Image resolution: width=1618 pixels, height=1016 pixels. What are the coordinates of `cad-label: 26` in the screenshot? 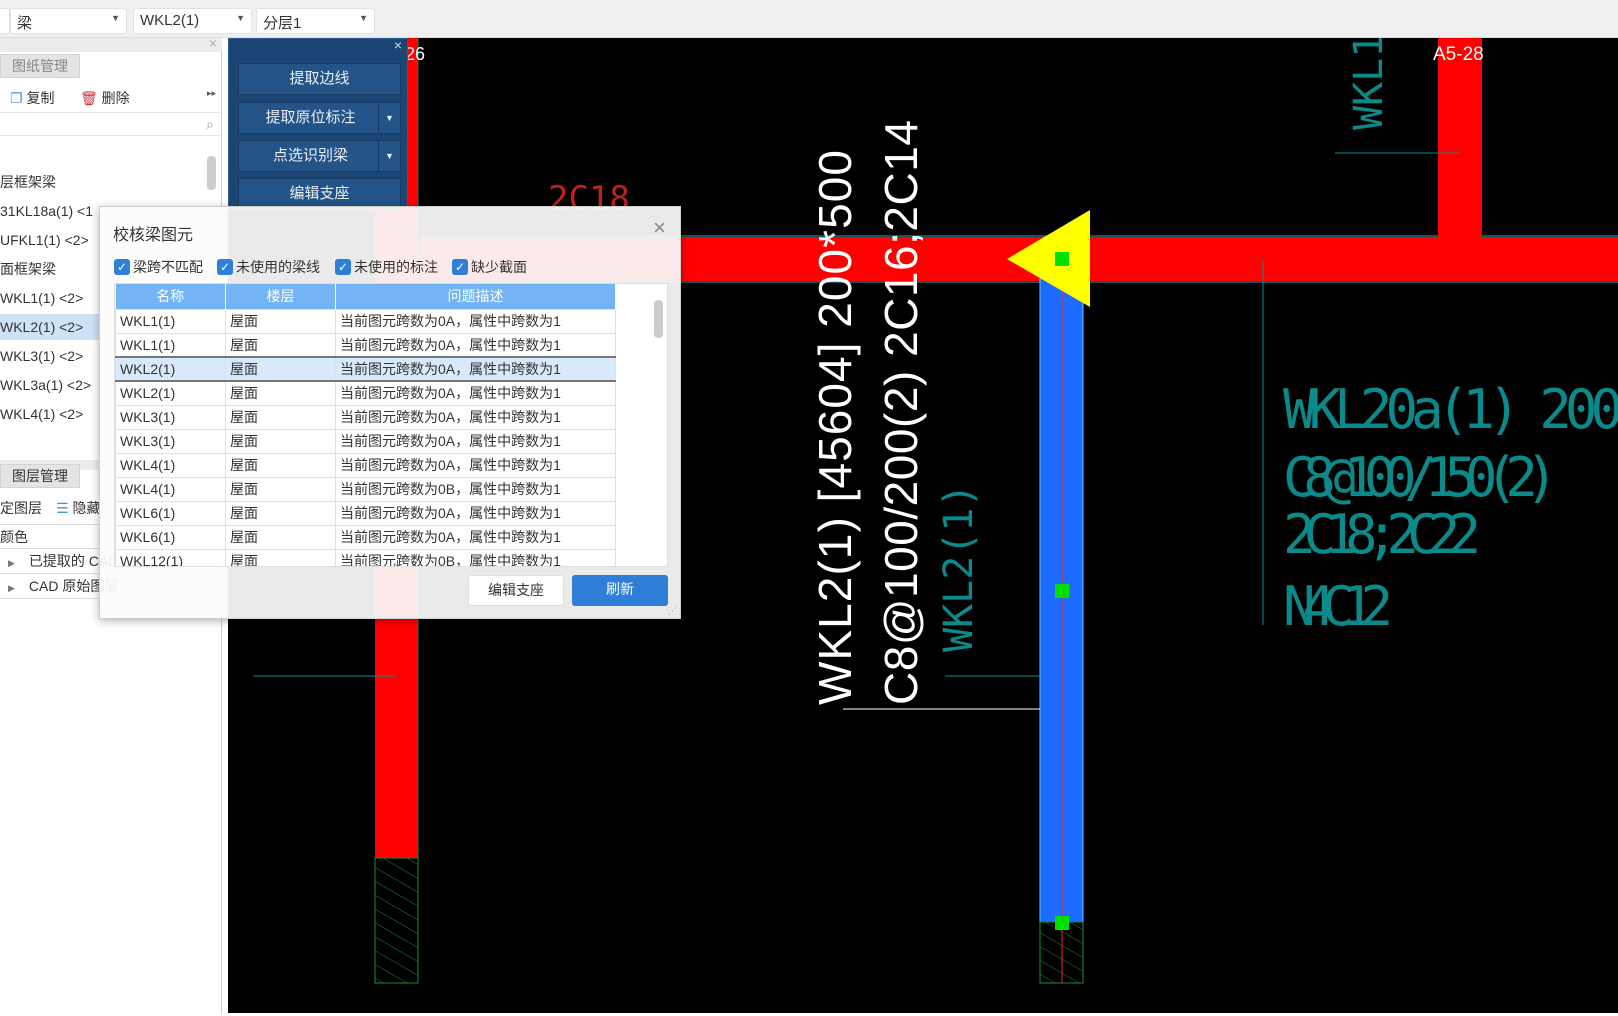 It's located at (415, 54).